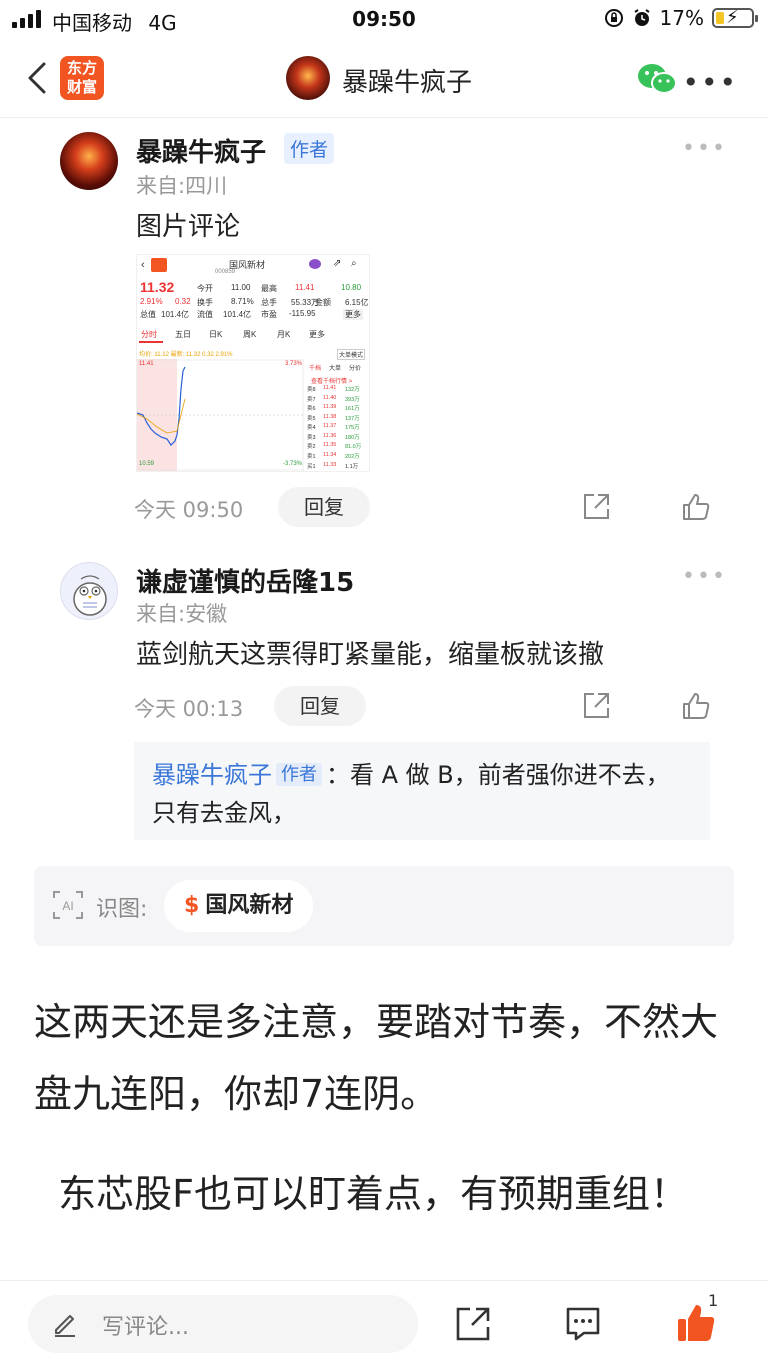 The width and height of the screenshot is (768, 1366). What do you see at coordinates (122, 909) in the screenshot?
I see `ai-label: 识图:` at bounding box center [122, 909].